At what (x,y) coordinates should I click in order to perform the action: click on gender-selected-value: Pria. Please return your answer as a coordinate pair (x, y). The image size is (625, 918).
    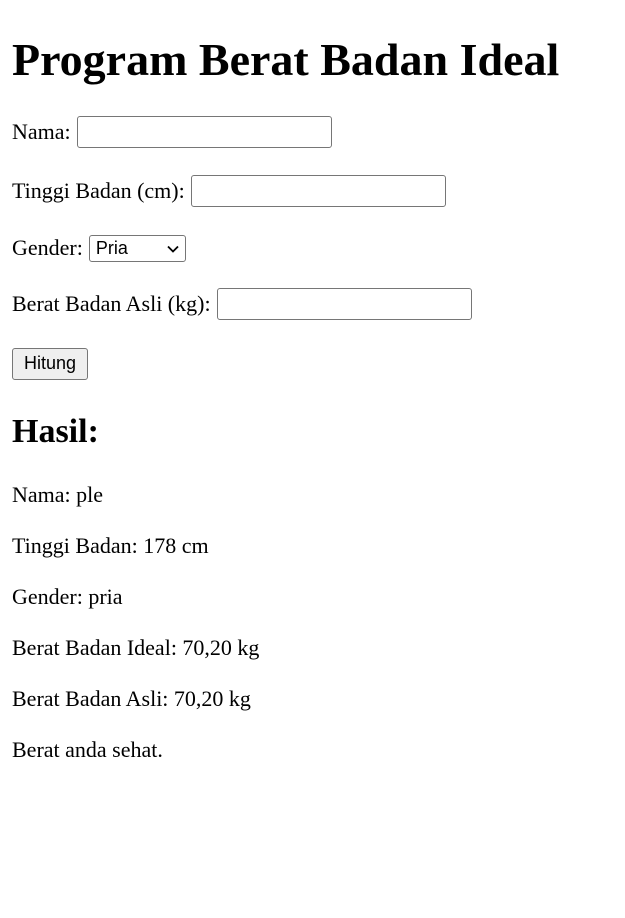
    Looking at the image, I should click on (111, 247).